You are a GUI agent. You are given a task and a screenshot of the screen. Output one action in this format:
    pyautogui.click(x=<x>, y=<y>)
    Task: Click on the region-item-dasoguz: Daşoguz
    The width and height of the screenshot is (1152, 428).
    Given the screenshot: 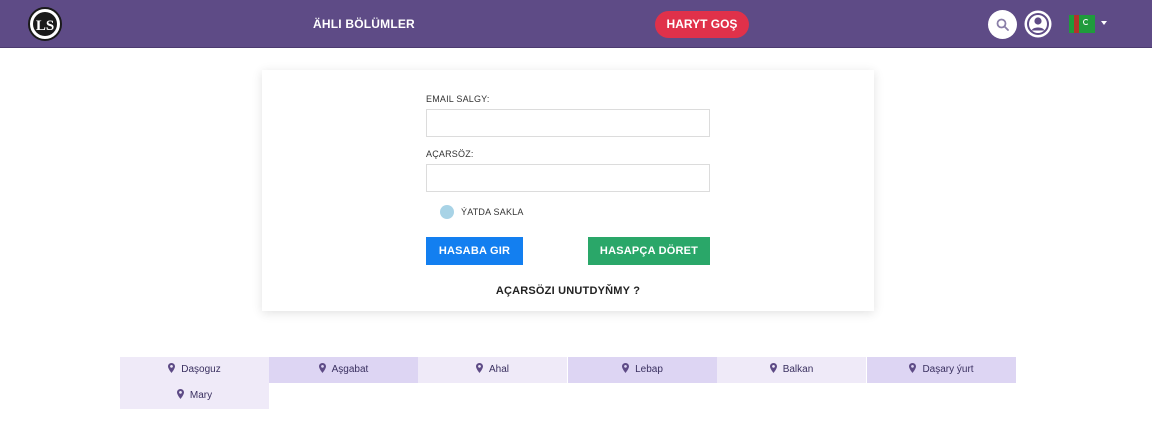 What is the action you would take?
    pyautogui.click(x=194, y=370)
    